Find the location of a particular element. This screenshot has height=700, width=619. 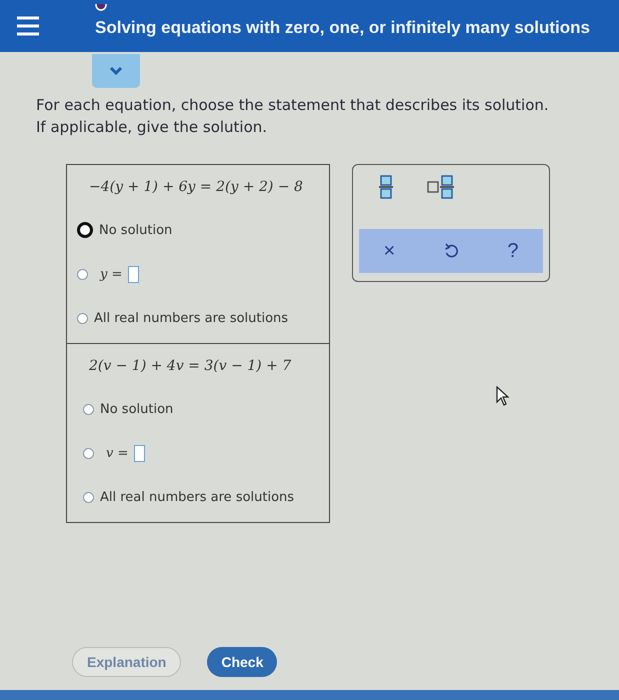

mixed-number-button is located at coordinates (441, 187).